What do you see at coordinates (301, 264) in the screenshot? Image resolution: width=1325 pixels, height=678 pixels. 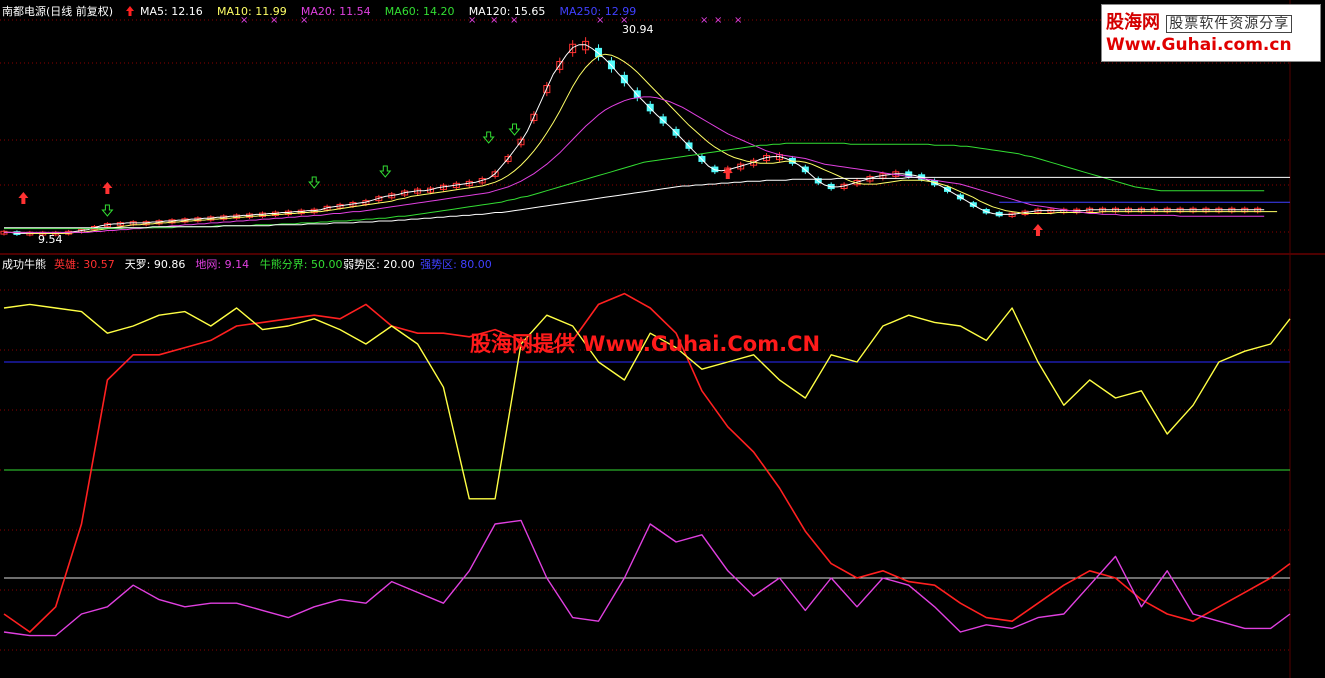 I see `indicator-legend-item: 牛熊分界: 50.00` at bounding box center [301, 264].